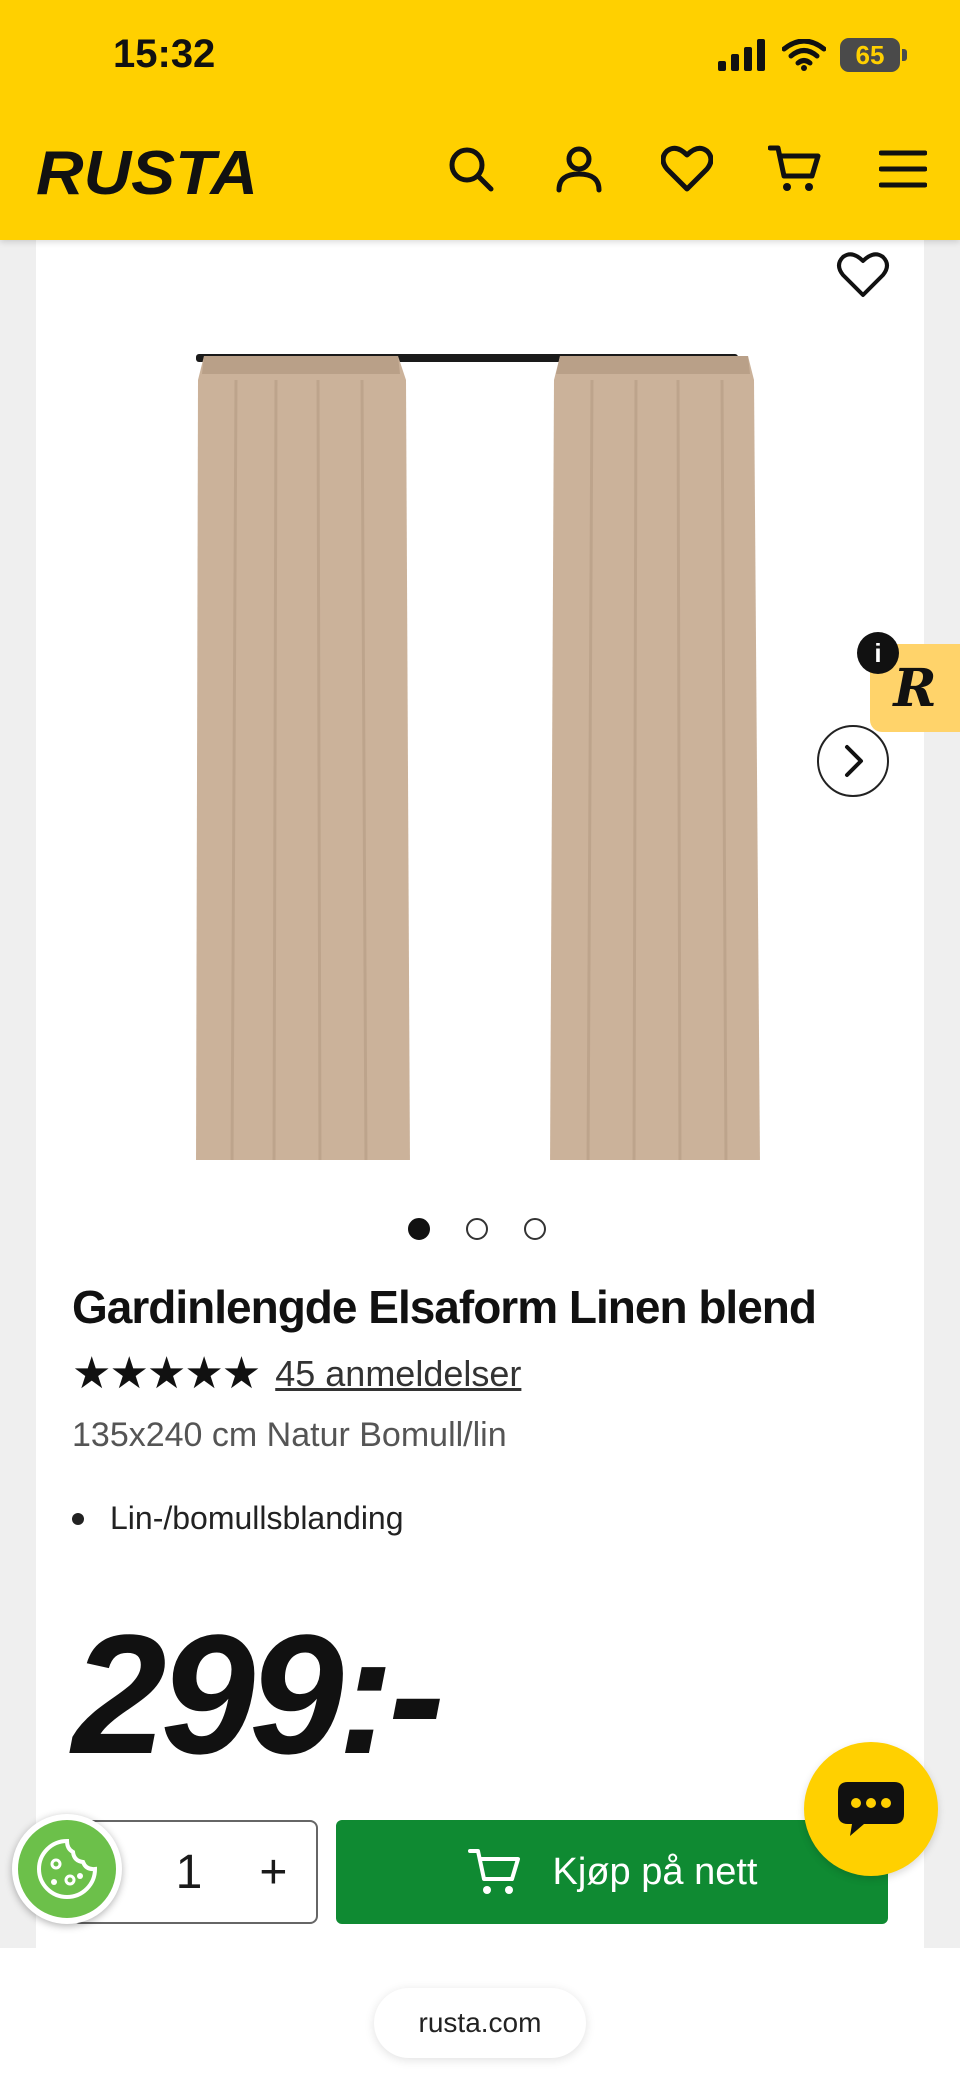  What do you see at coordinates (164, 54) in the screenshot?
I see `status-time: 15:32` at bounding box center [164, 54].